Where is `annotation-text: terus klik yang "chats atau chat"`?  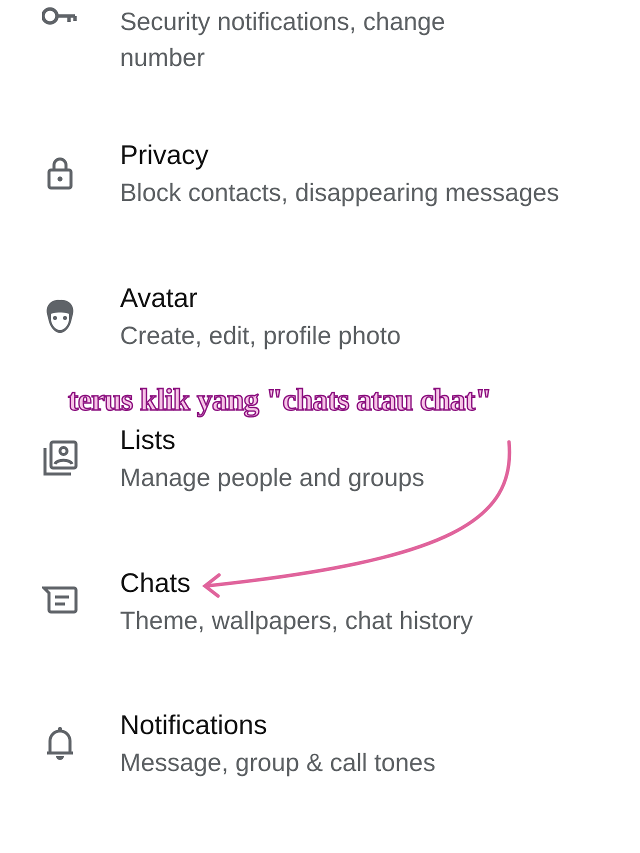
annotation-text: terus klik yang "chats atau chat" is located at coordinates (280, 400).